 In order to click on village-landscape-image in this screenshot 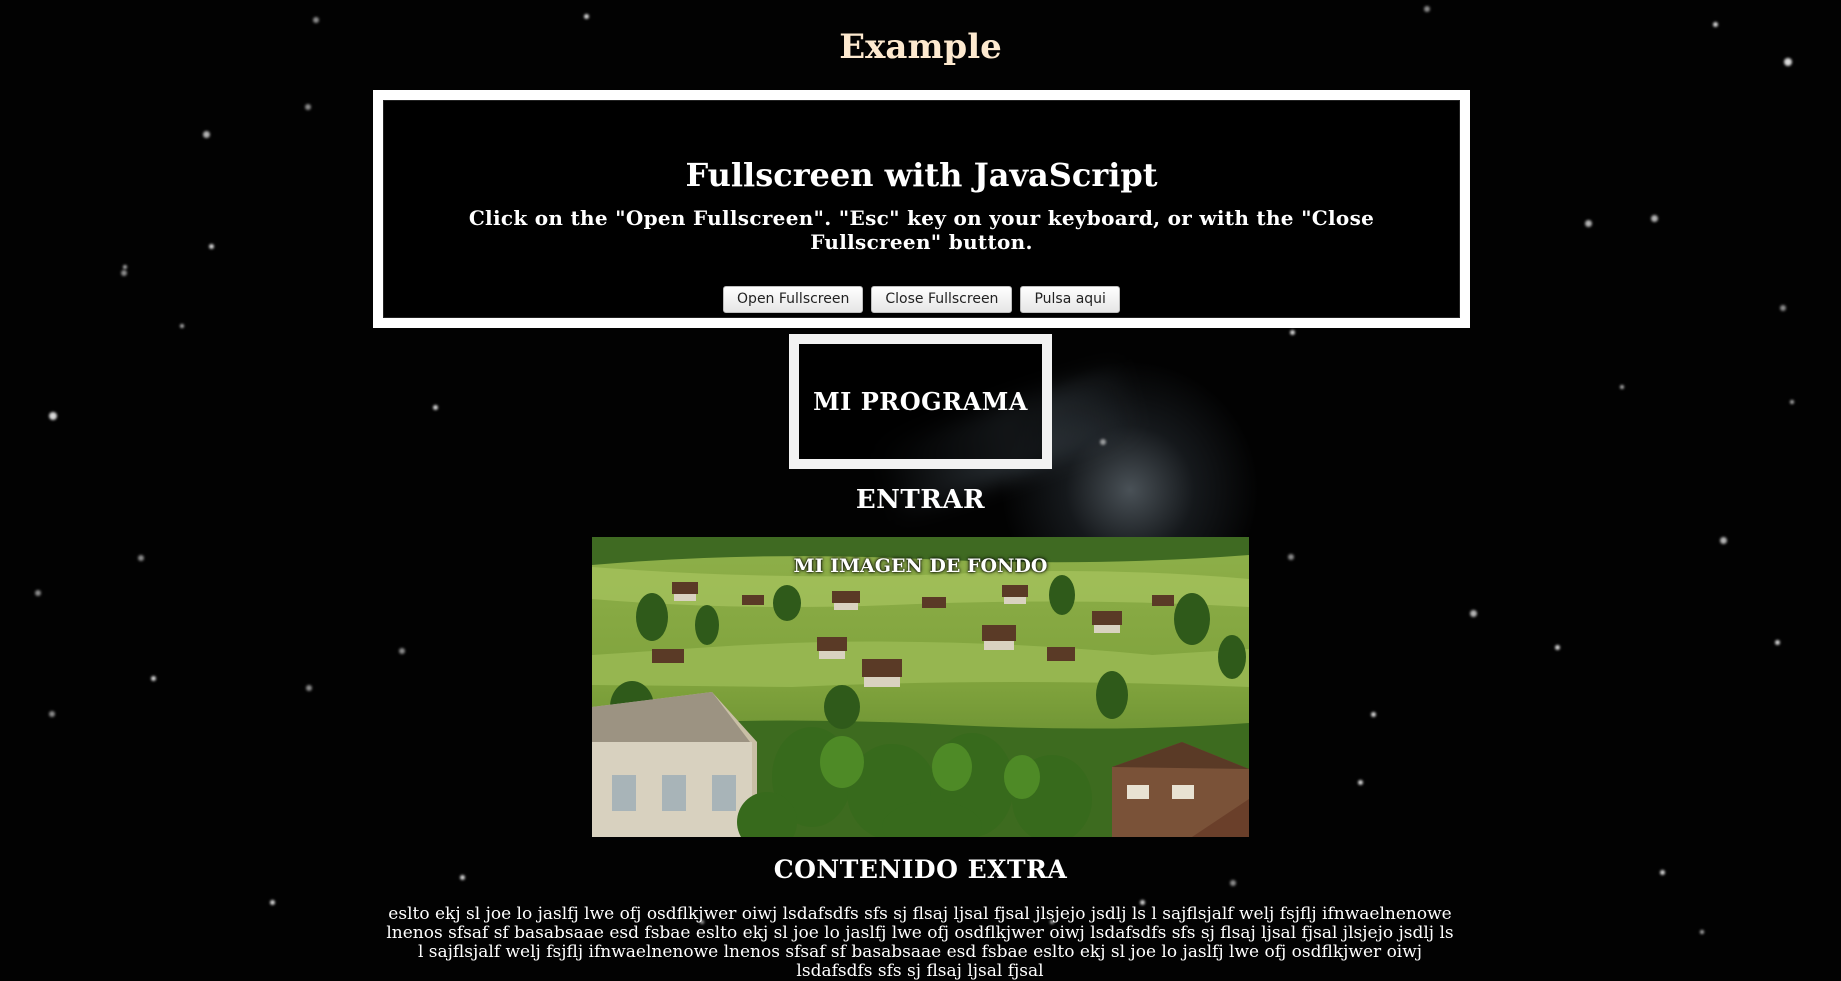, I will do `click(920, 687)`.